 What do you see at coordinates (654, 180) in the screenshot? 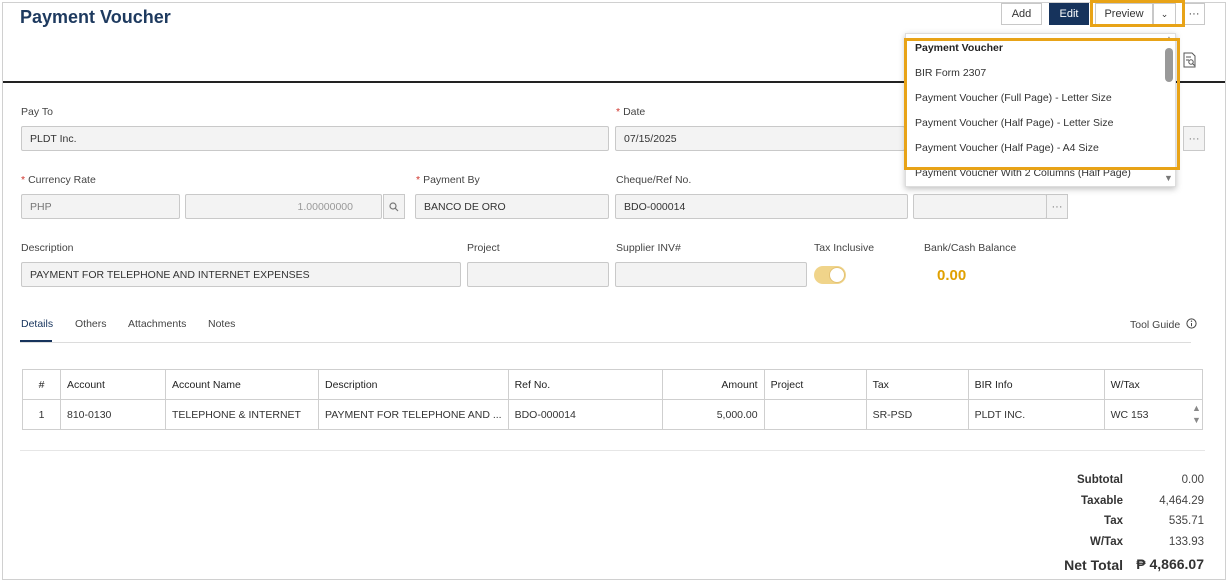
I see `cheque-label: Cheque/Ref No.` at bounding box center [654, 180].